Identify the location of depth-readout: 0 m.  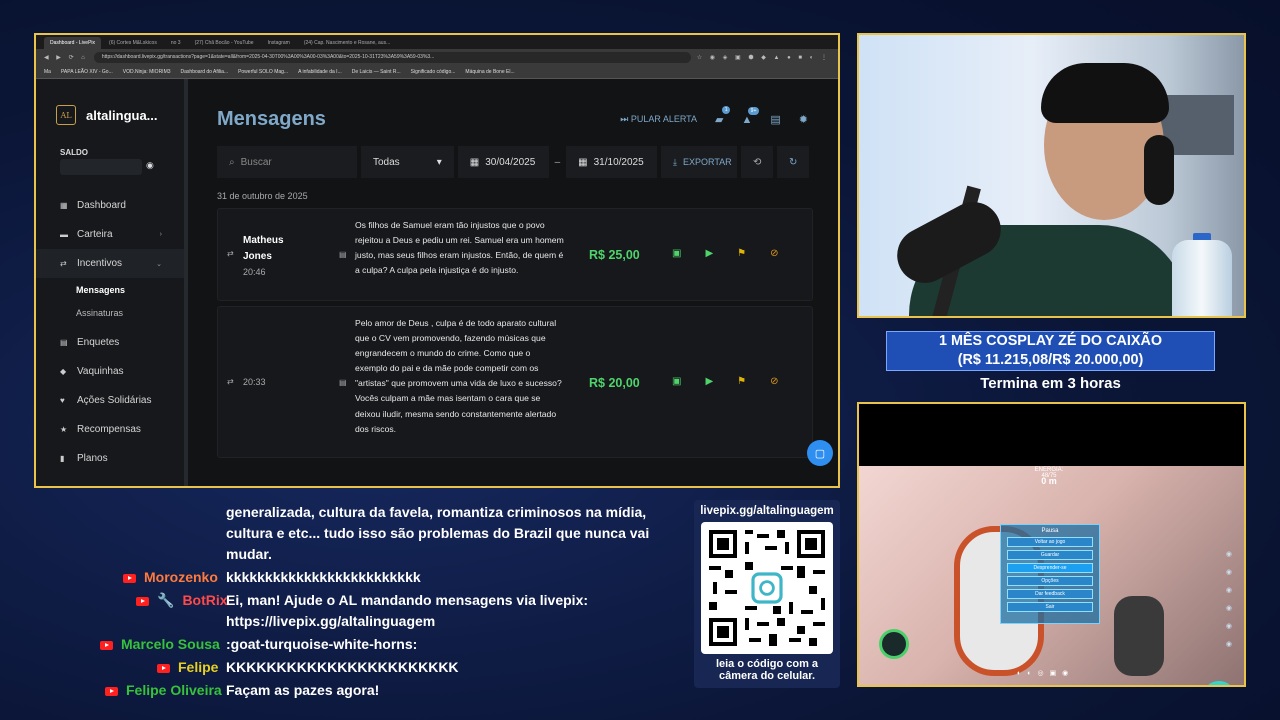
(1049, 481).